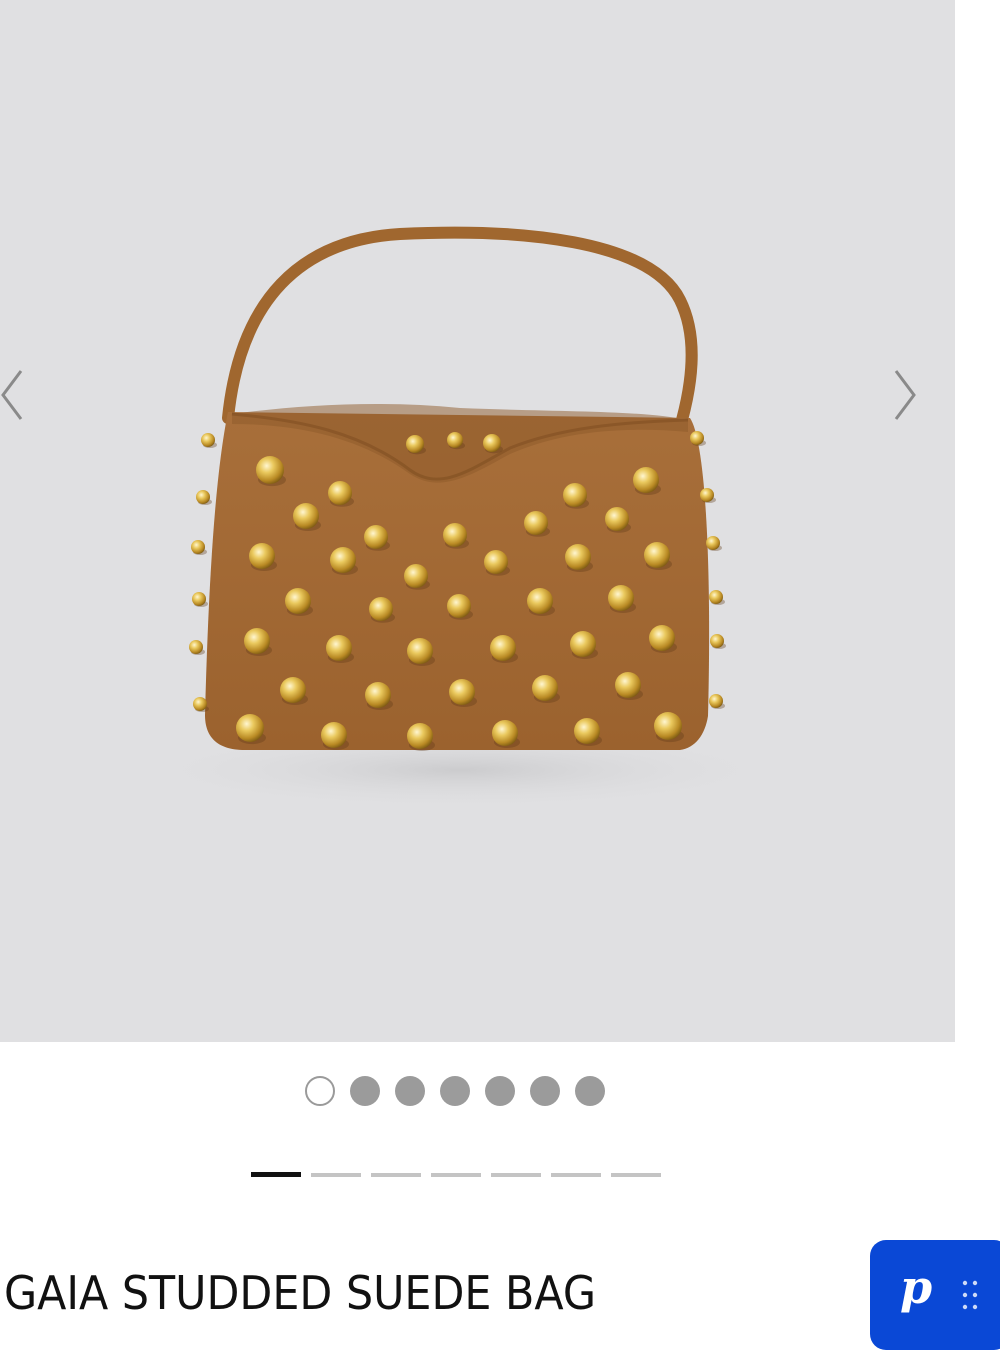 The width and height of the screenshot is (1000, 1350). Describe the element at coordinates (970, 1295) in the screenshot. I see `drag-grip-icon` at that location.